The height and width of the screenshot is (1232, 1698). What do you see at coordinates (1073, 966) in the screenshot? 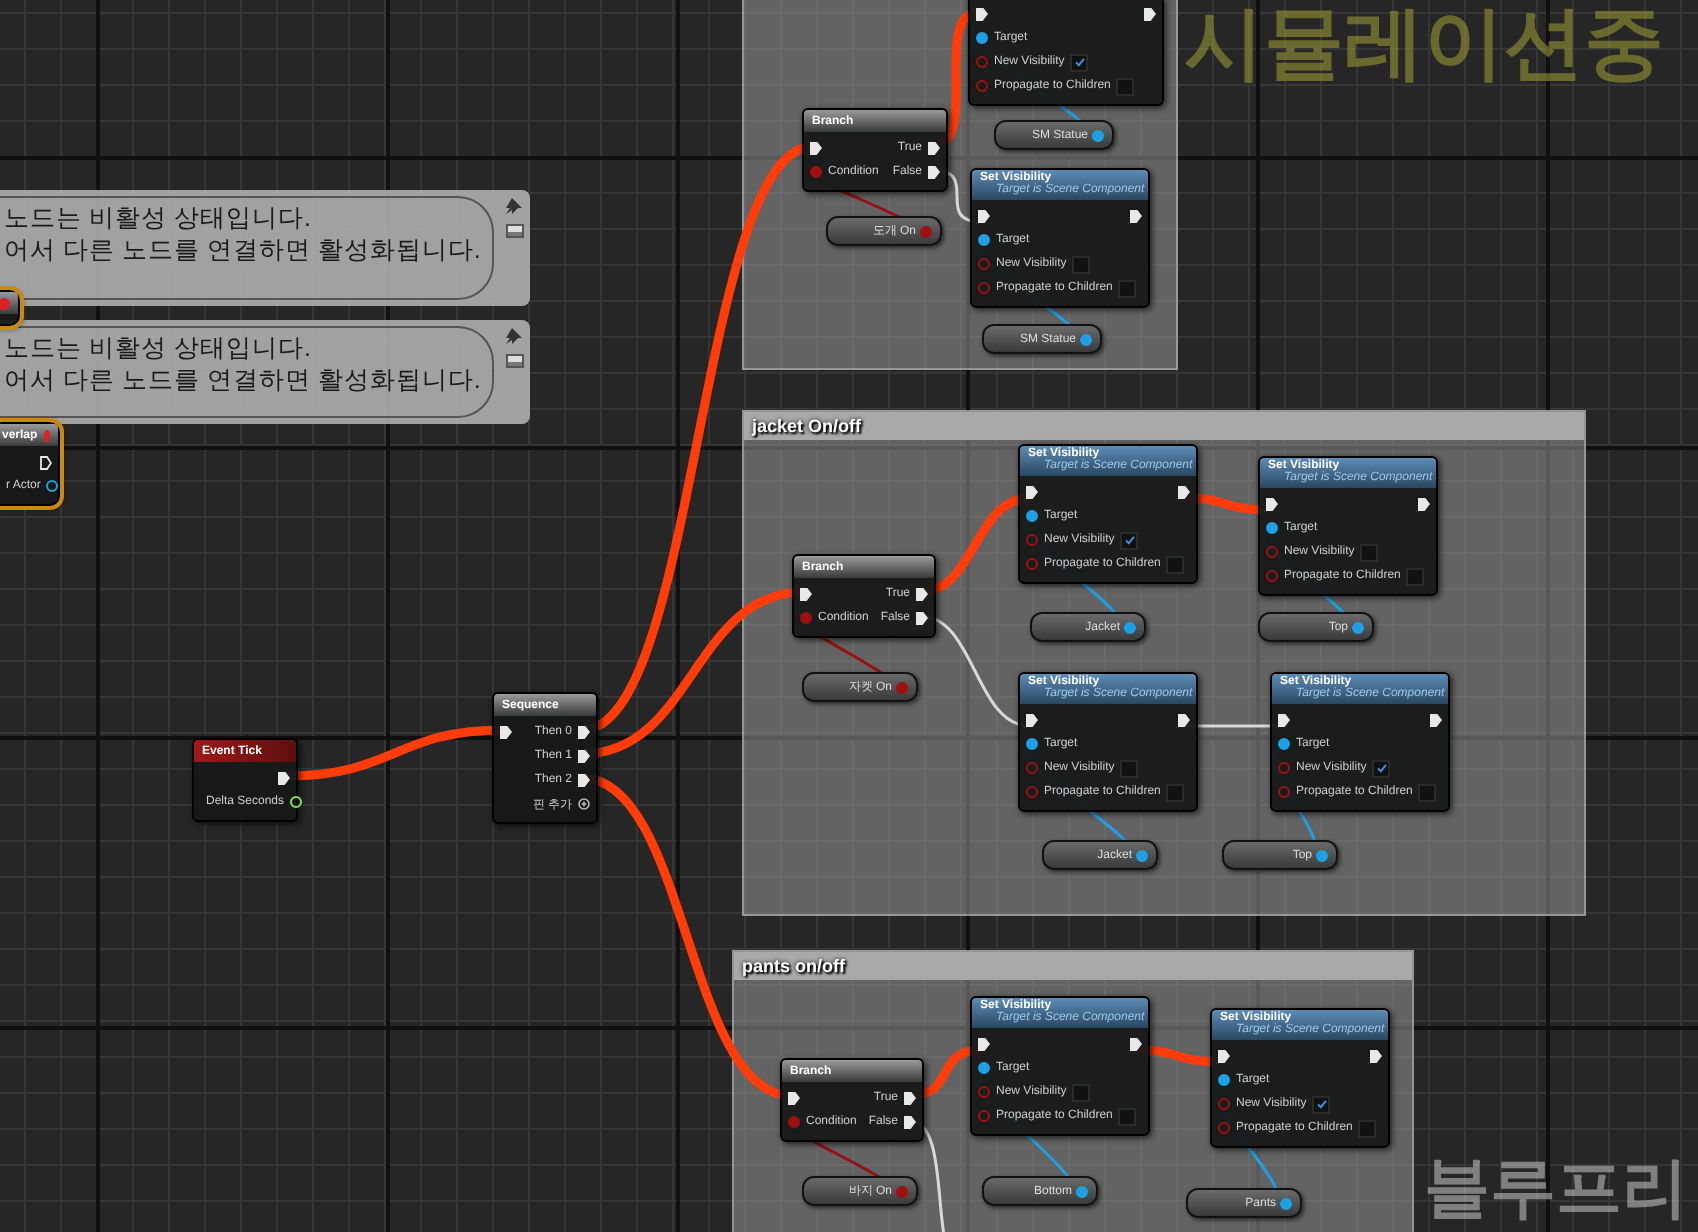
I see `group-title: pants on/off` at bounding box center [1073, 966].